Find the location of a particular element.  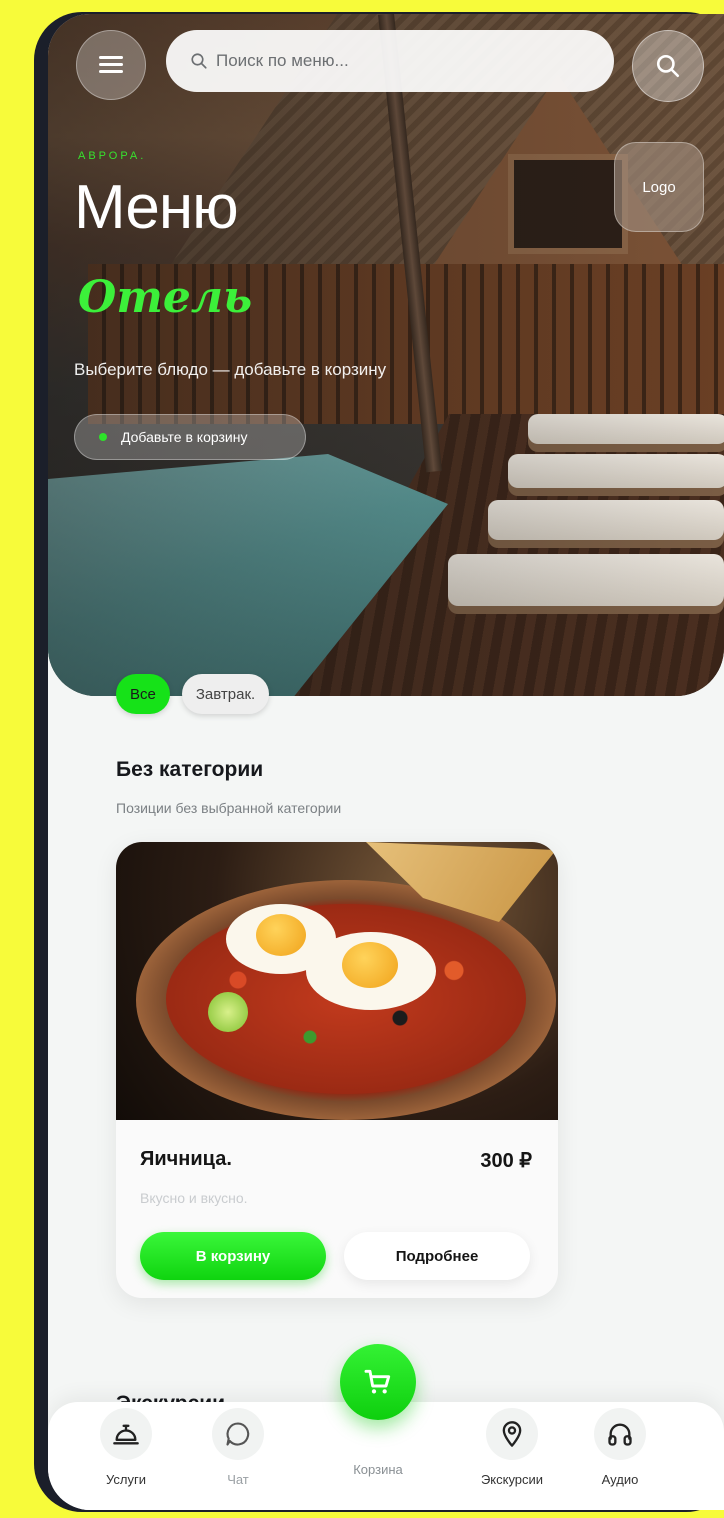

brand-name: АВРОРА. is located at coordinates (112, 156).